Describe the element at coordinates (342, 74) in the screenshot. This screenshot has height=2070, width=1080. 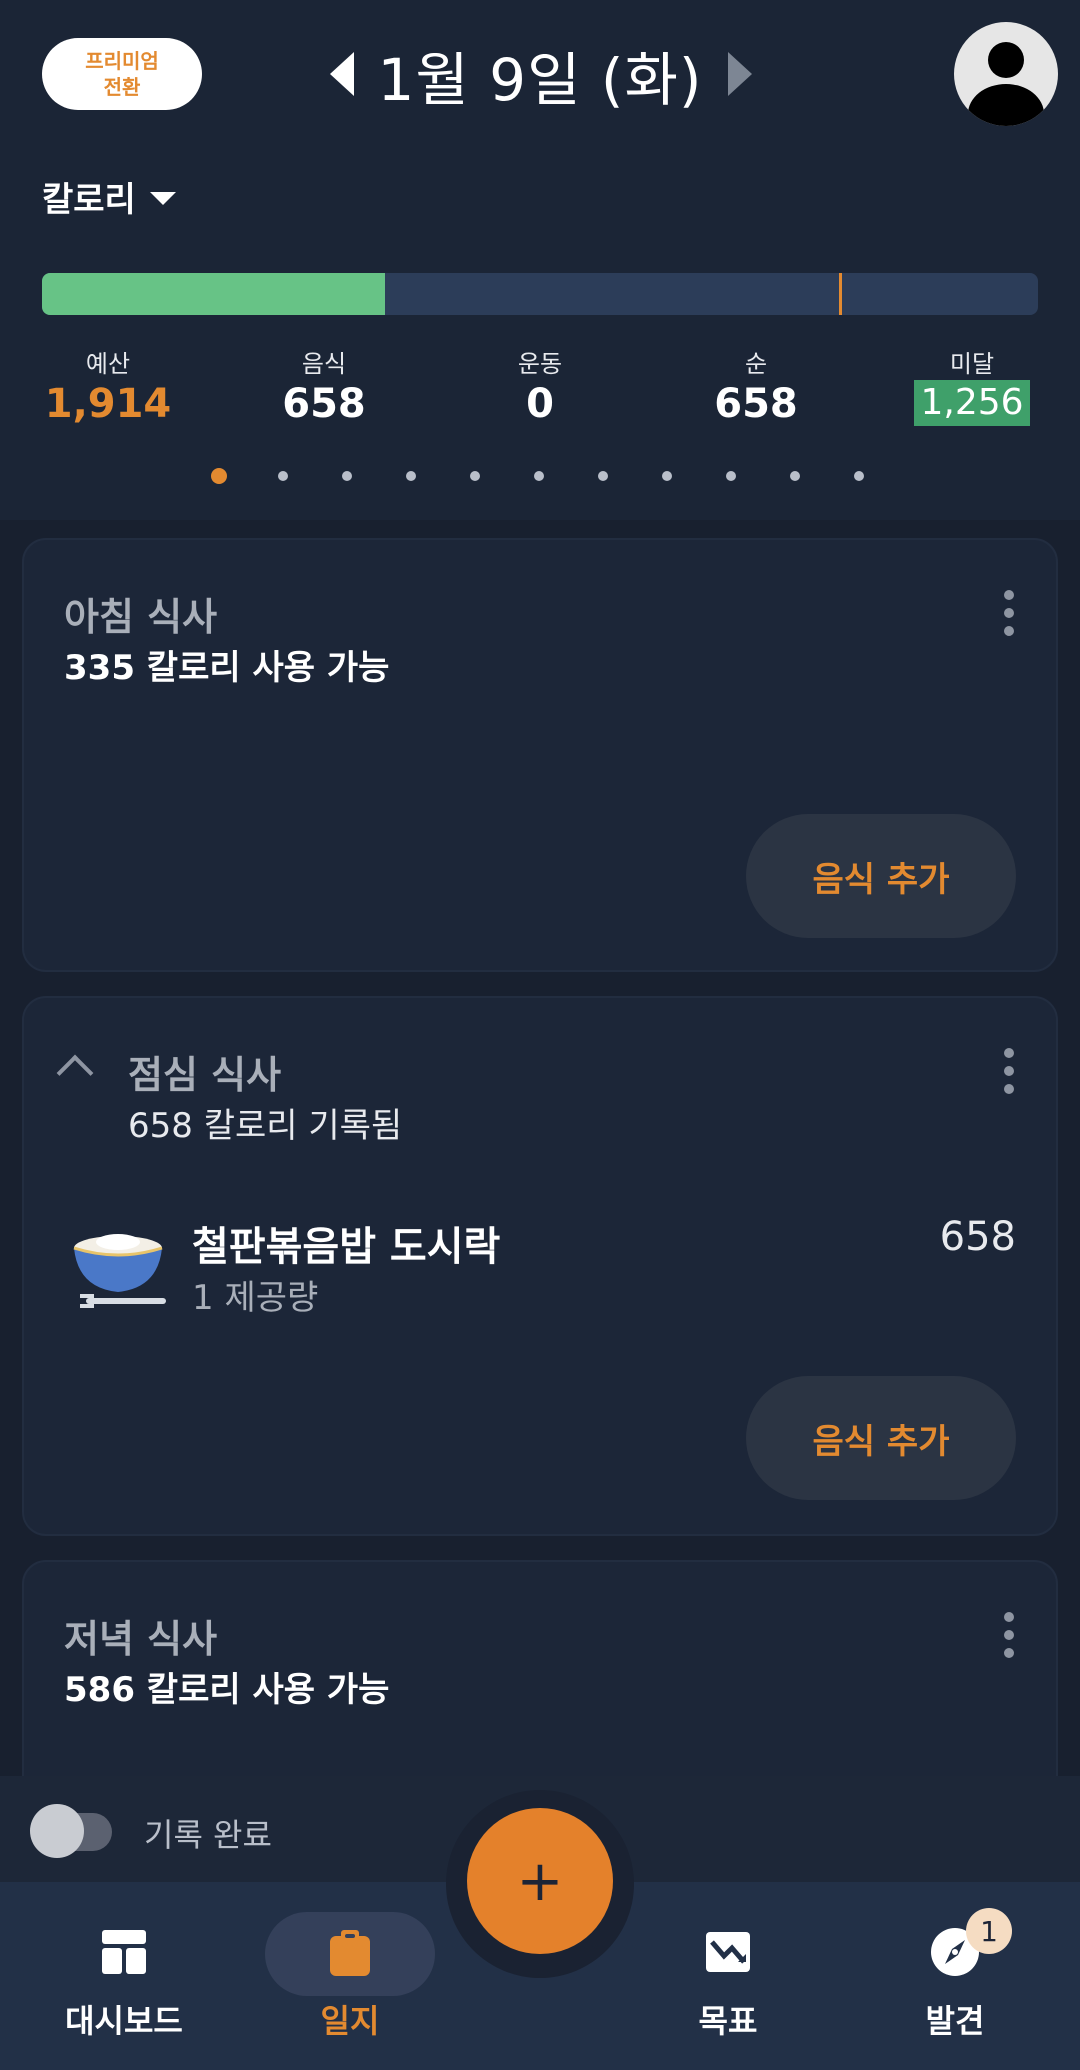
I see `previous-day-arrow-icon` at that location.